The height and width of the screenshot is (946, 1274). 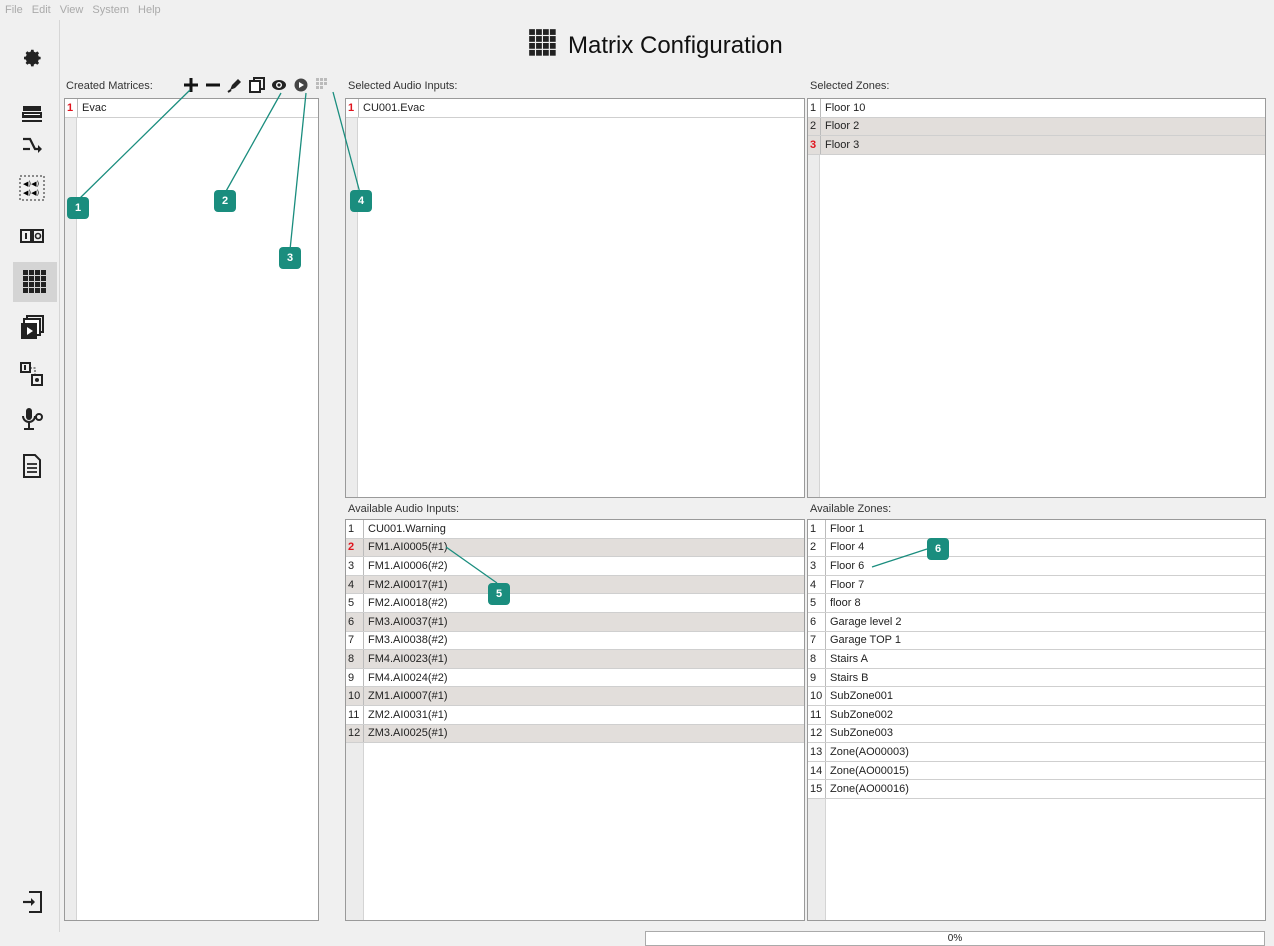 What do you see at coordinates (1036, 696) in the screenshot?
I see `list-item: 10 SubZone001` at bounding box center [1036, 696].